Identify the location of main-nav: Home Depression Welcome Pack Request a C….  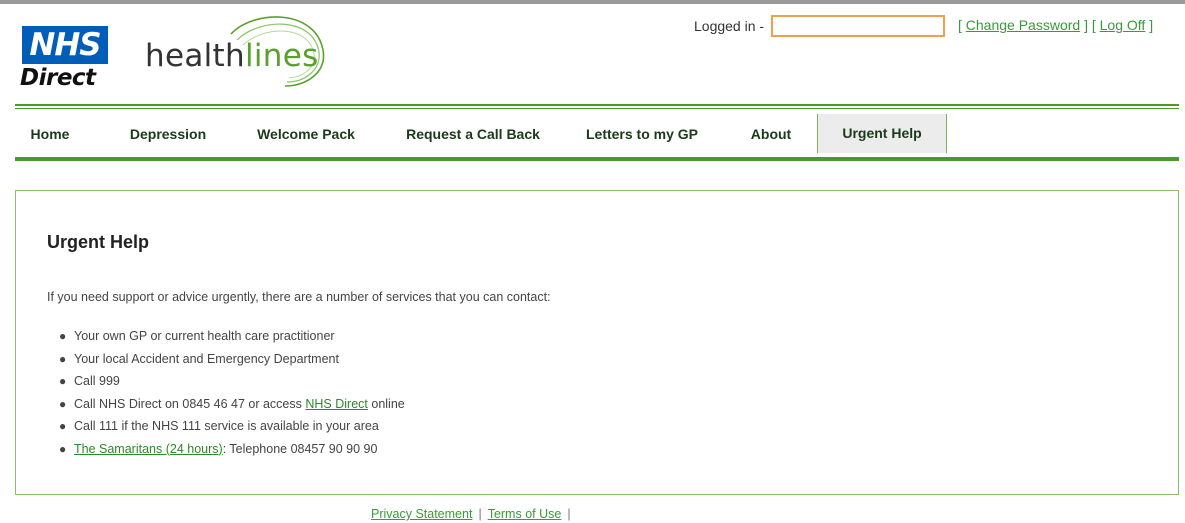
(597, 135).